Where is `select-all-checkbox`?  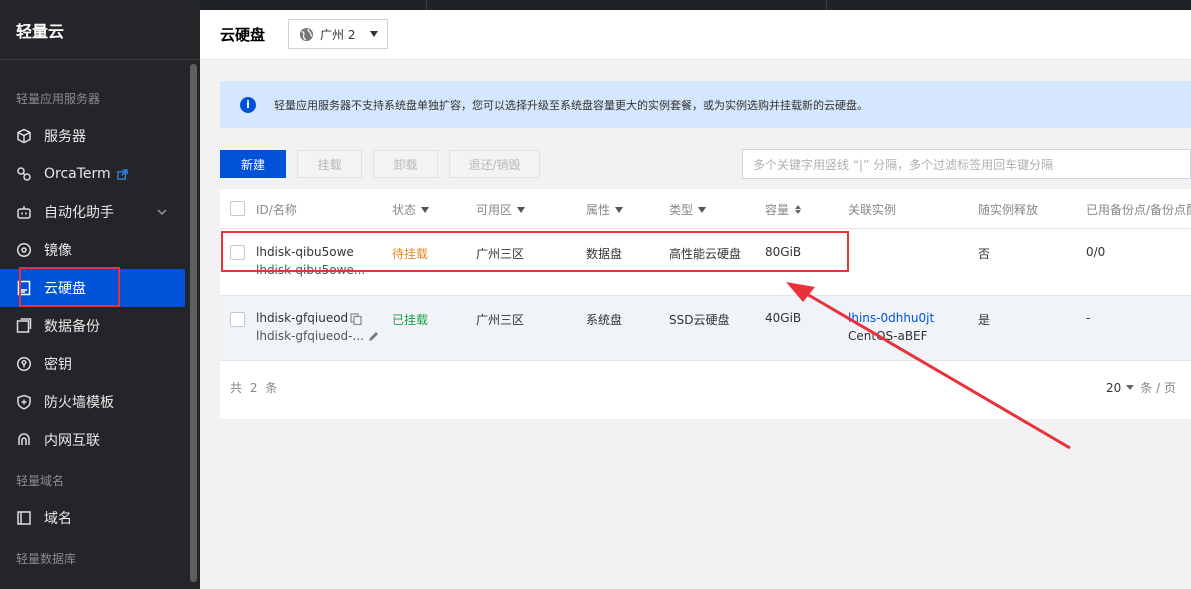 select-all-checkbox is located at coordinates (237, 208).